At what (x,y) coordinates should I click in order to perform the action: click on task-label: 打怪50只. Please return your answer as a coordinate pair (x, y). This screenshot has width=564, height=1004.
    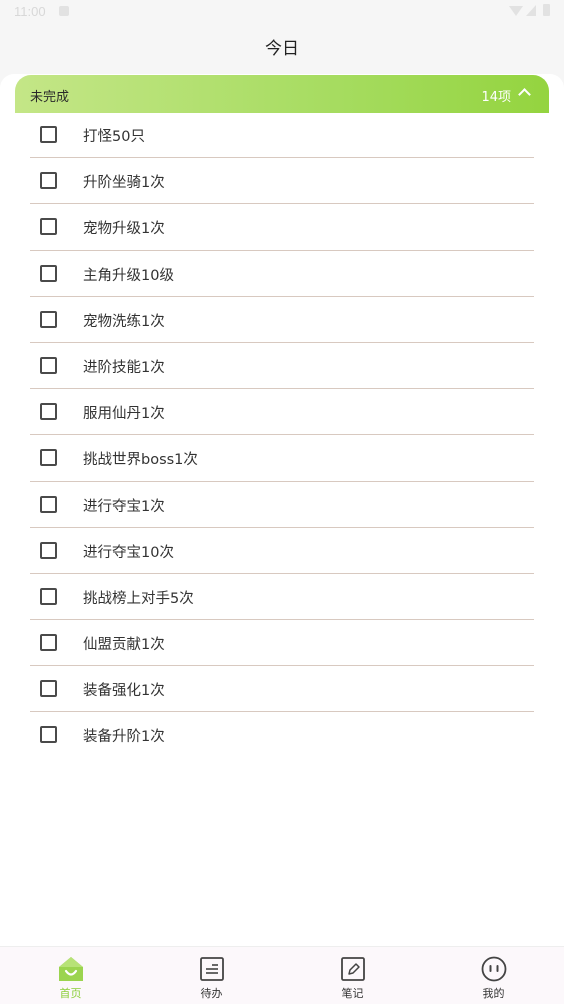
    Looking at the image, I should click on (114, 137).